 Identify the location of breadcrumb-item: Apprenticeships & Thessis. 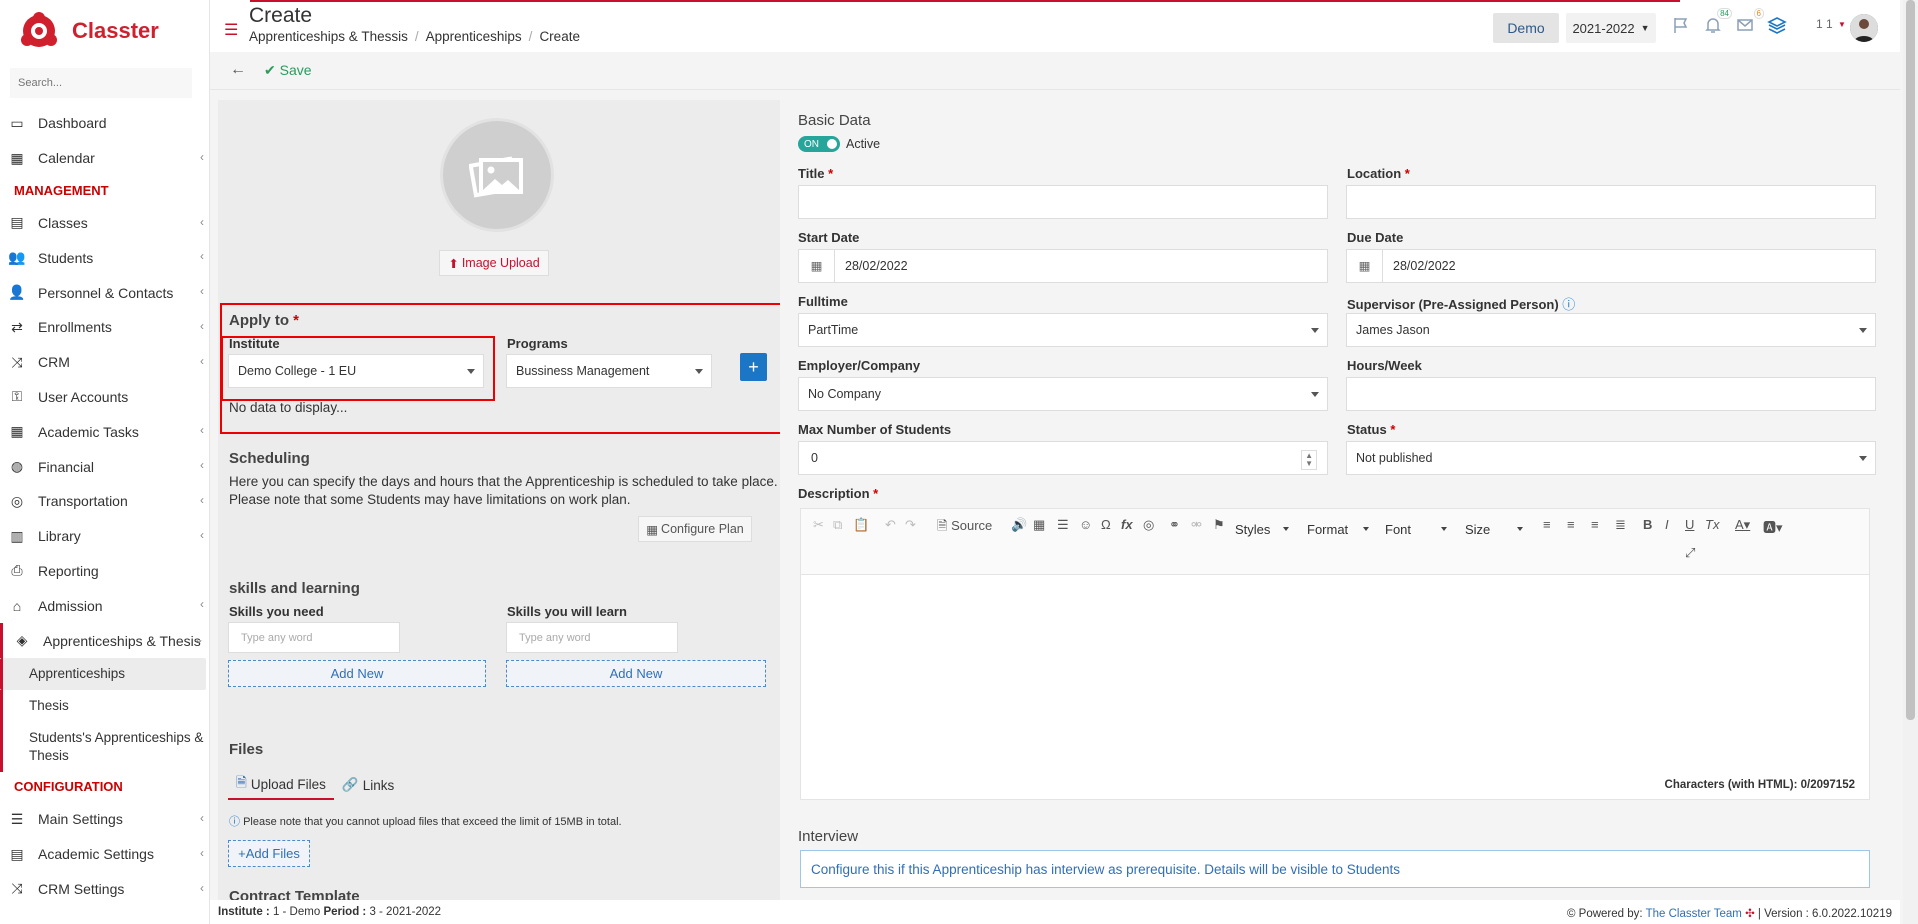
(328, 36).